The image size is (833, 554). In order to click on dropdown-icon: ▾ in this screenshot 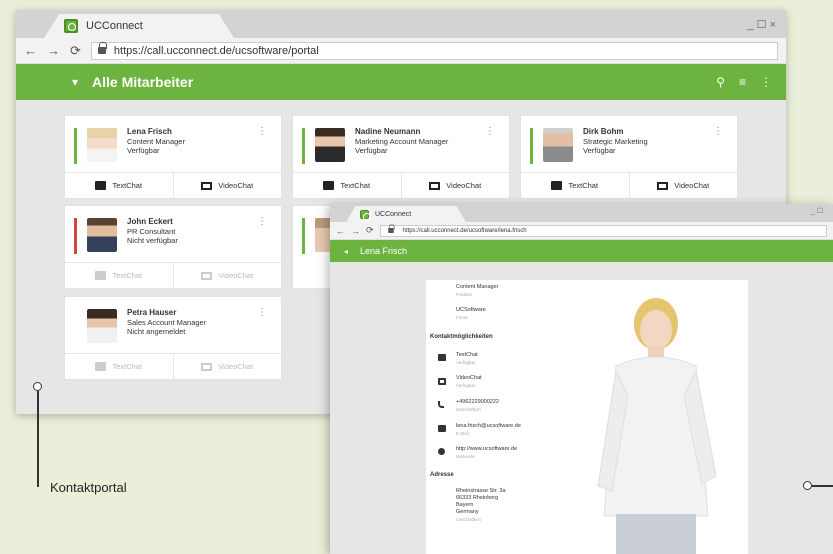, I will do `click(75, 82)`.